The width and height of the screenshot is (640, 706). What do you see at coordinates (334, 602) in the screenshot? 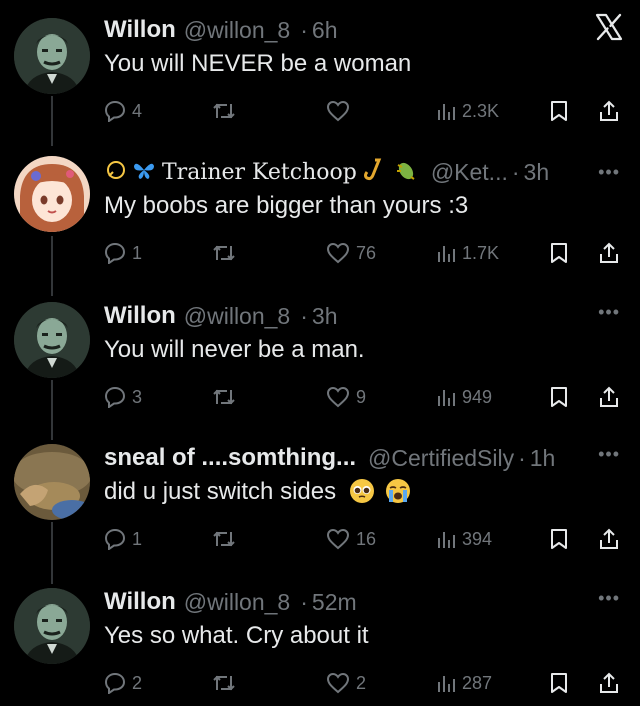
I see `tweet-time: 52m` at bounding box center [334, 602].